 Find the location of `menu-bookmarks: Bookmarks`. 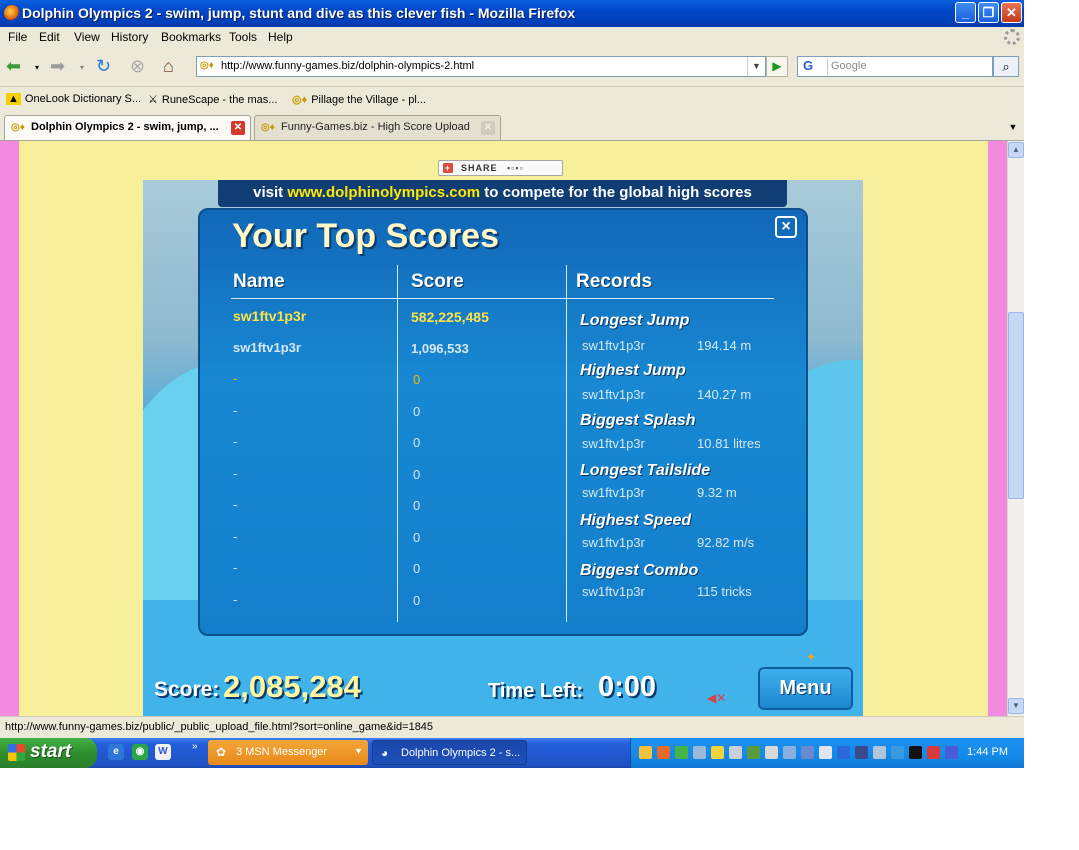

menu-bookmarks: Bookmarks is located at coordinates (191, 37).